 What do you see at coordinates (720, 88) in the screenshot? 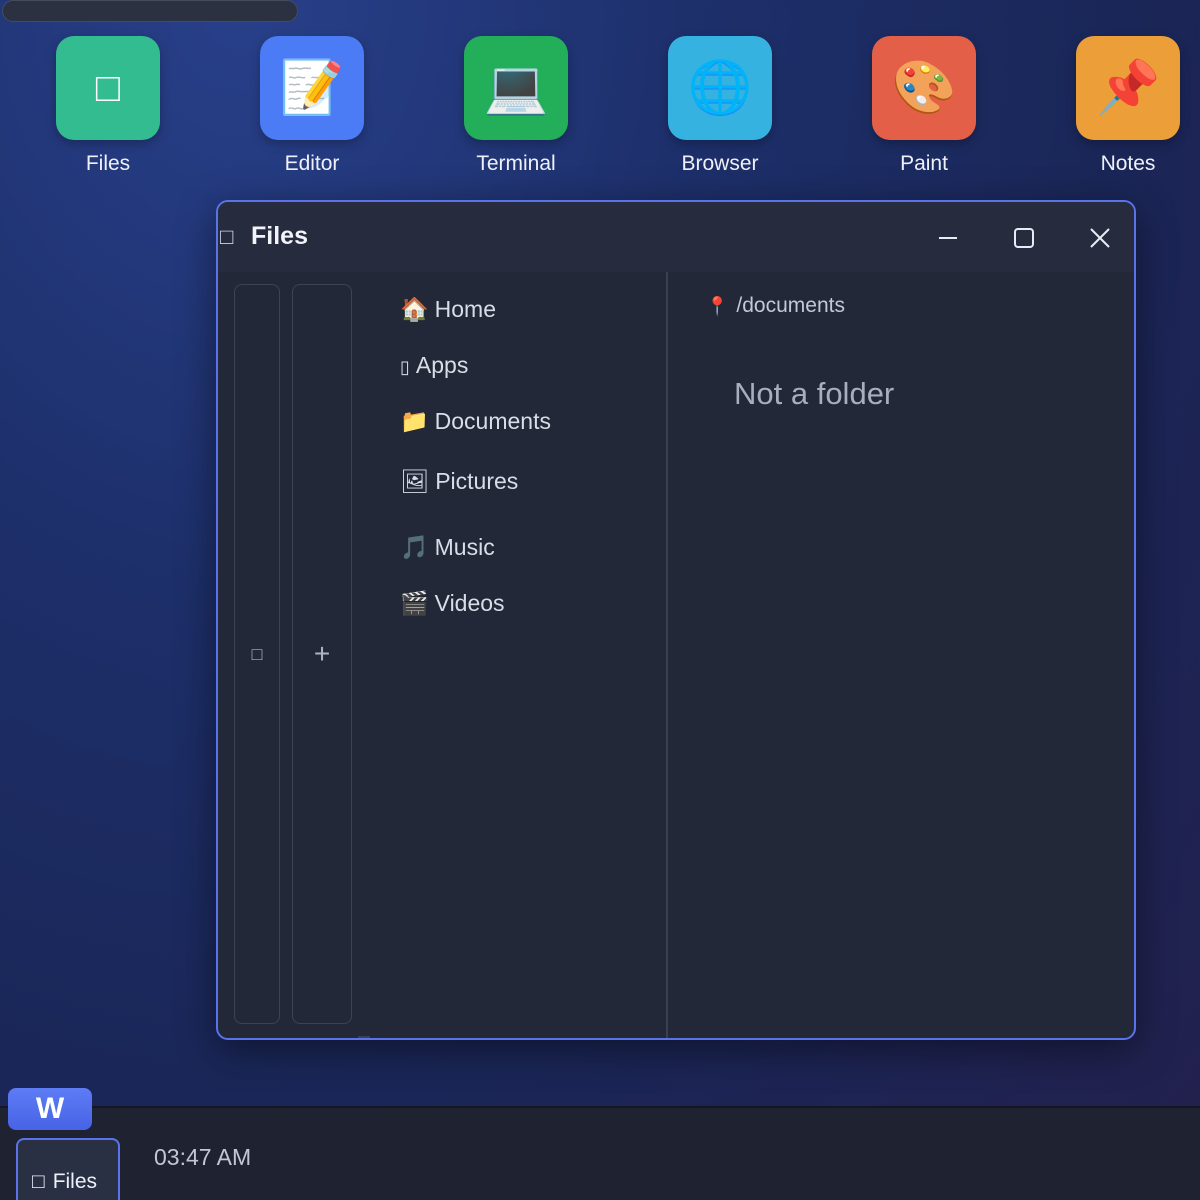
I see `browser-app-icon: 🌐` at bounding box center [720, 88].